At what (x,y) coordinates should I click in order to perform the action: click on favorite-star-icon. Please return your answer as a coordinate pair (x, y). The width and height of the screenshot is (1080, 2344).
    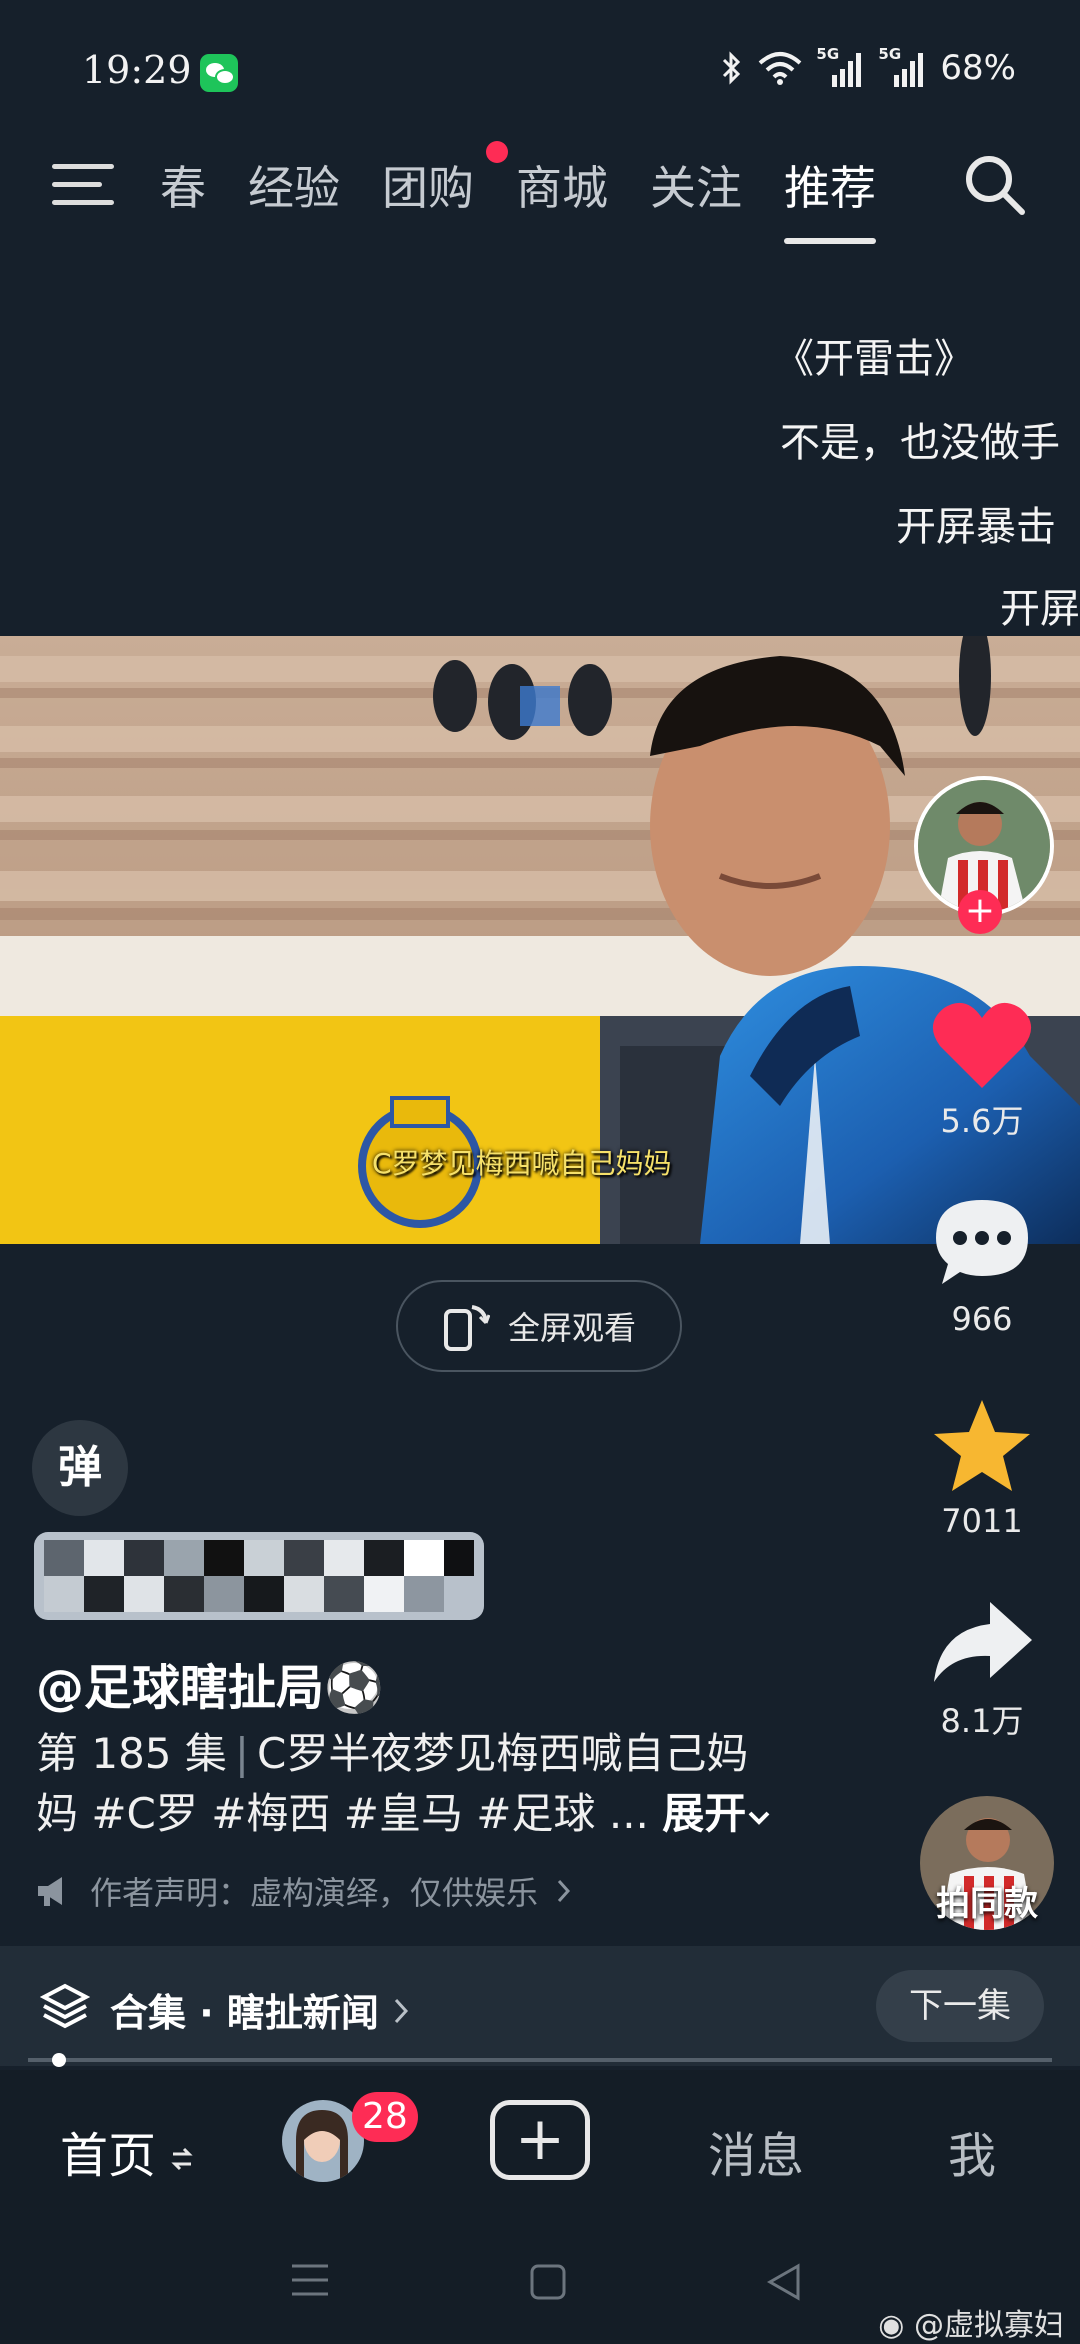
    Looking at the image, I should click on (982, 1446).